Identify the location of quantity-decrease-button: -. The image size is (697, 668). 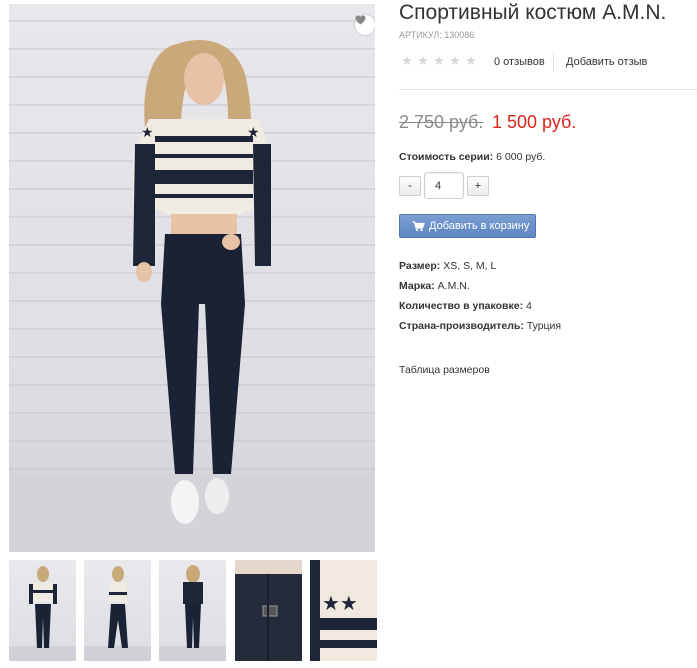
(410, 186).